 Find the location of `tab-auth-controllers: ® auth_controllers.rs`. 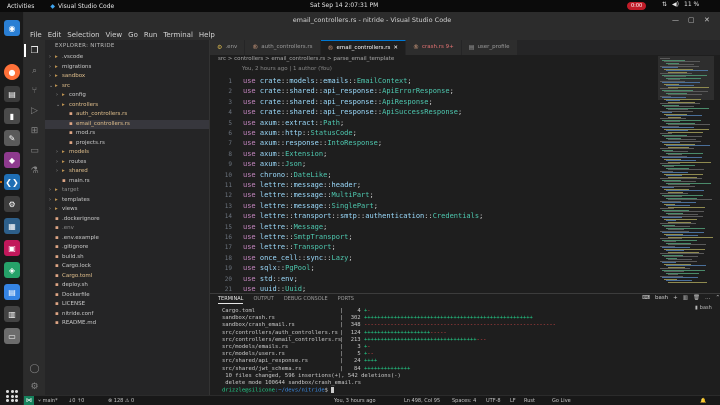

tab-auth-controllers: ® auth_controllers.rs is located at coordinates (283, 47).